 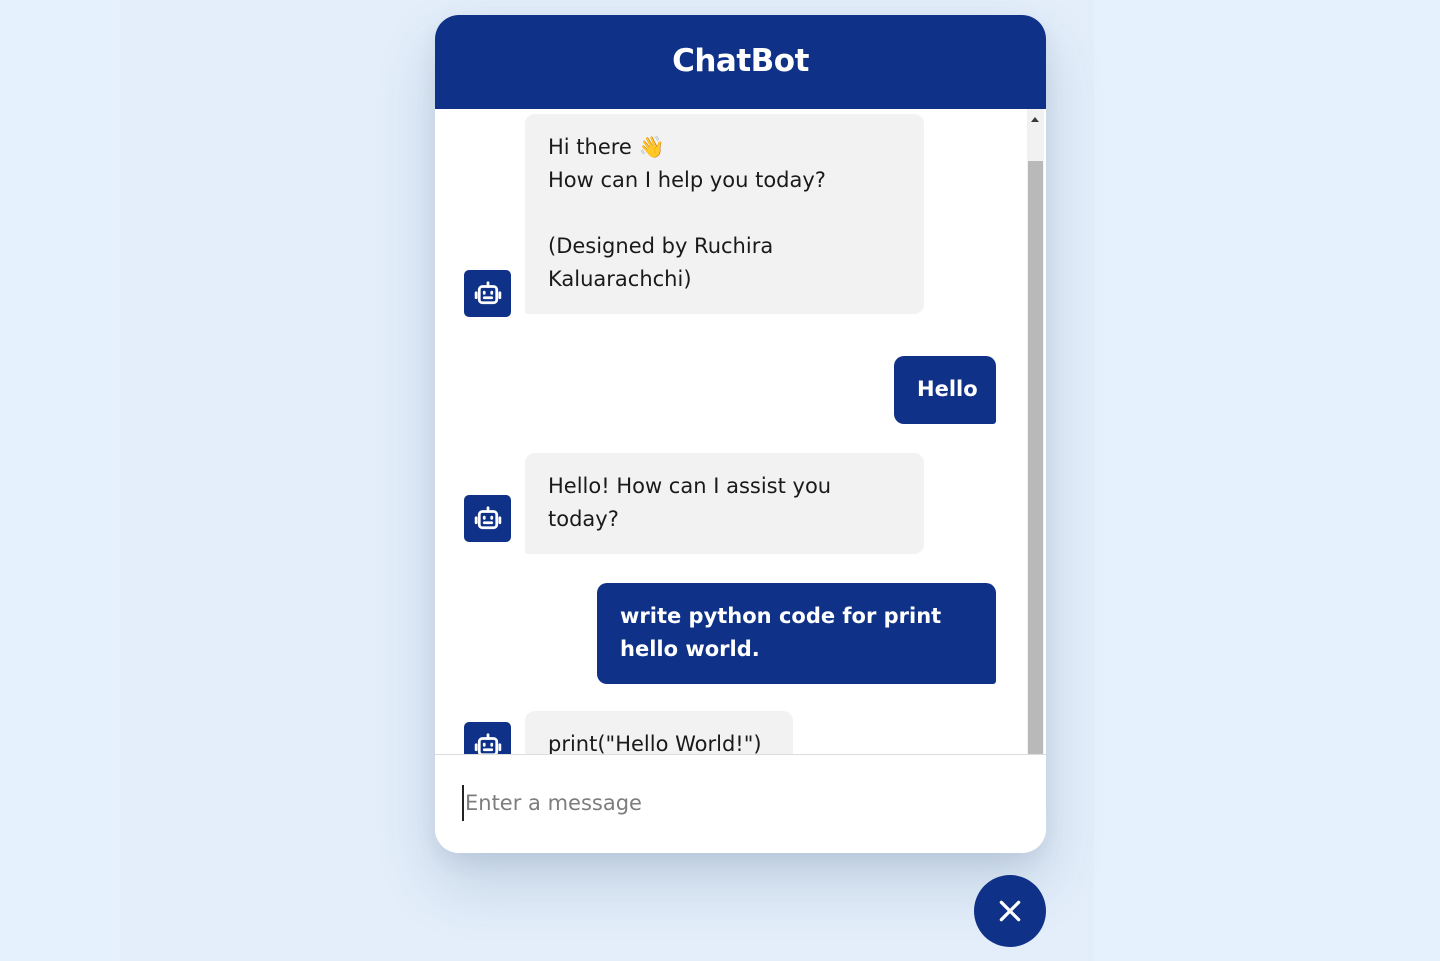 I want to click on close-icon, so click(x=1010, y=911).